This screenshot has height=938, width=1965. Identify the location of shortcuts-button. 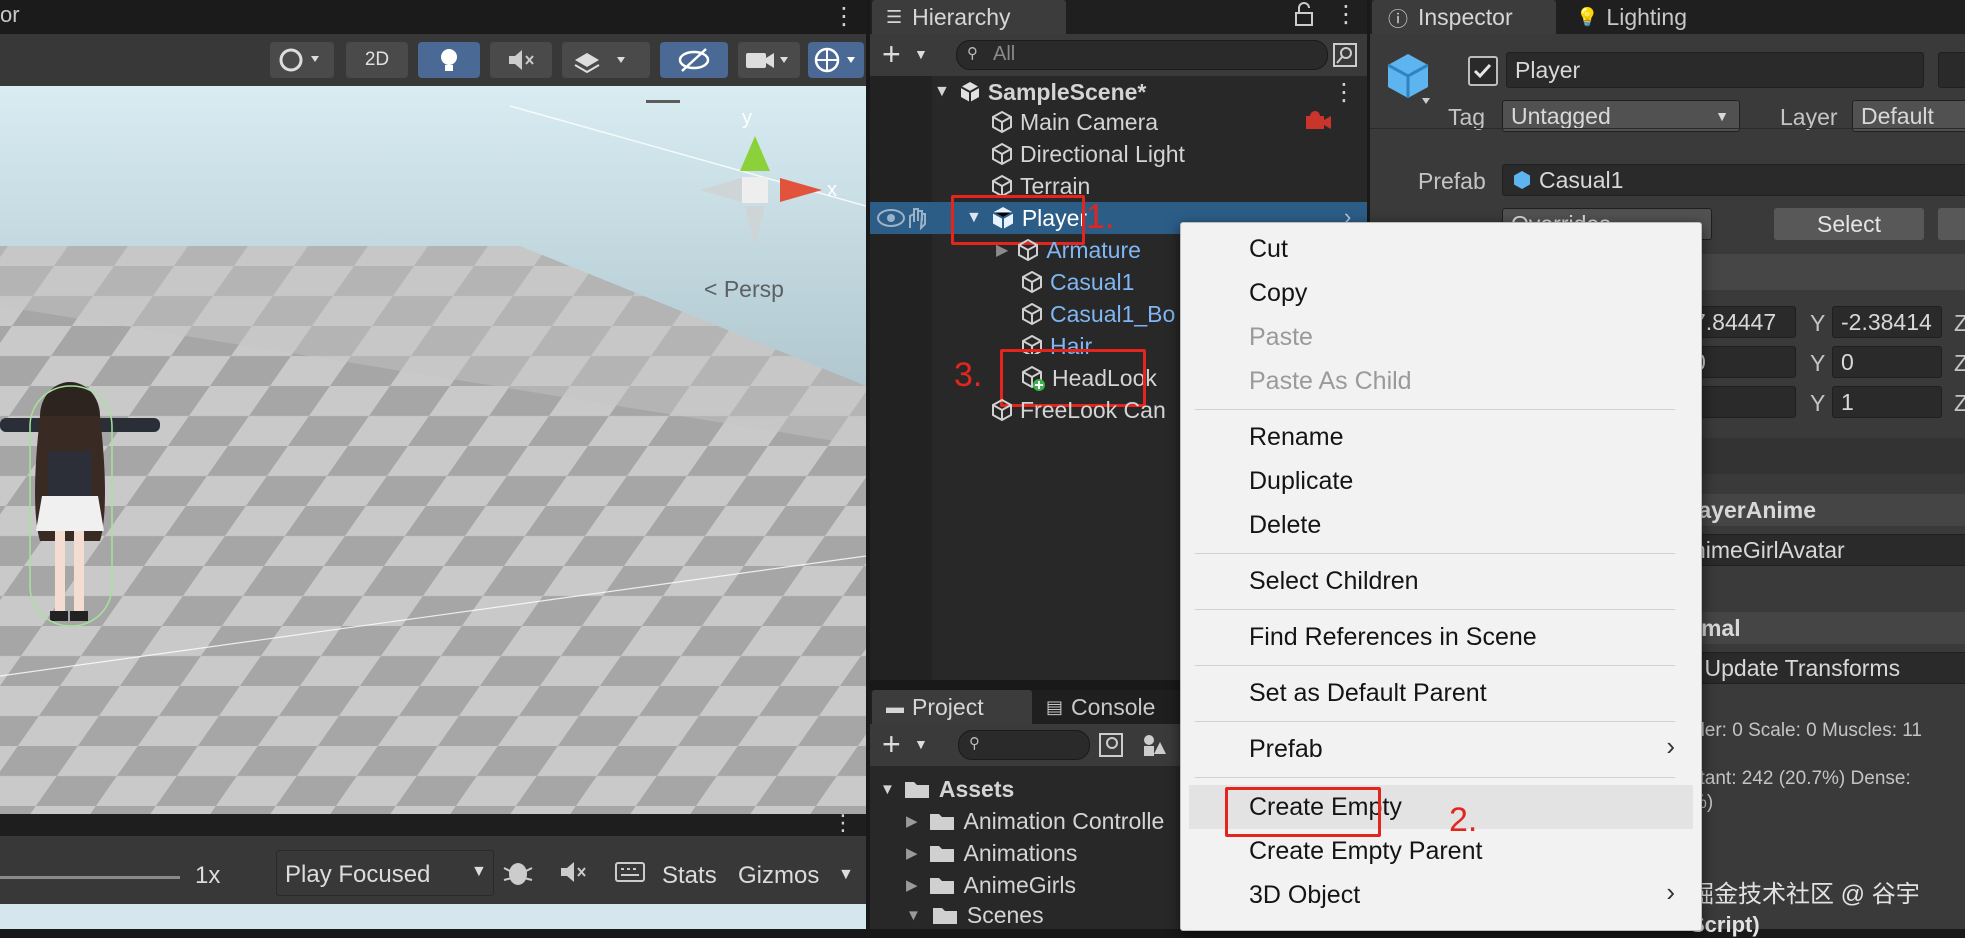
(631, 872).